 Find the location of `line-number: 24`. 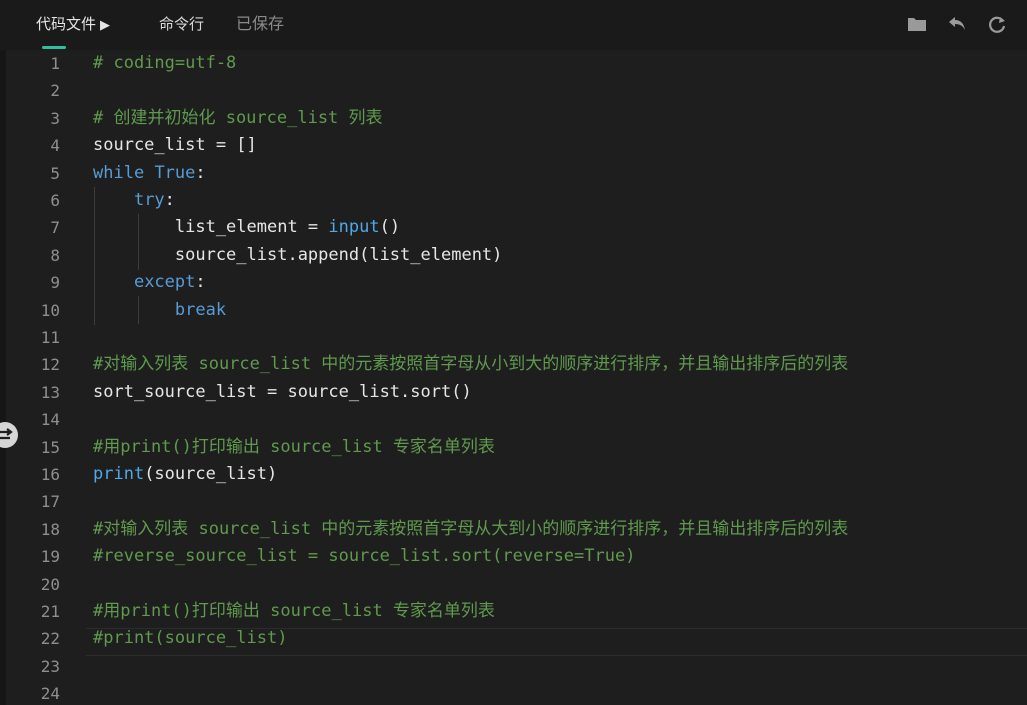

line-number: 24 is located at coordinates (50, 694).